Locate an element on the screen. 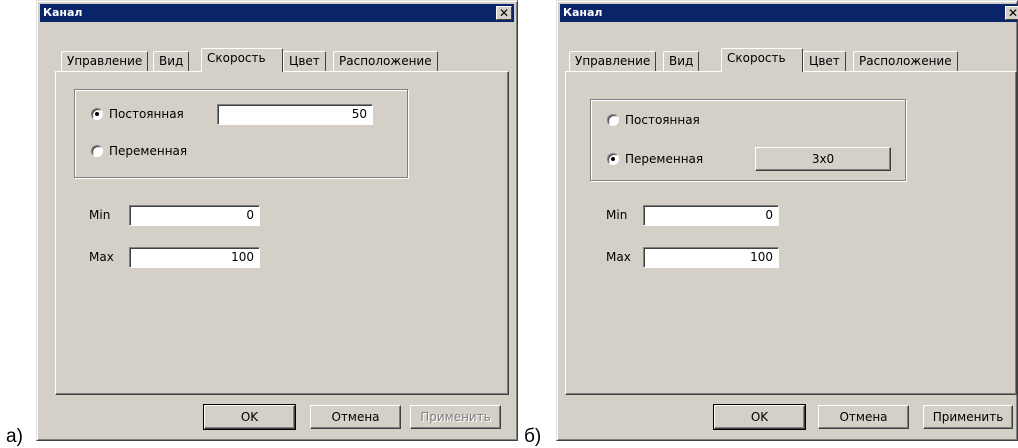 The height and width of the screenshot is (448, 1018). variable-function-button: 3x0 is located at coordinates (823, 159).